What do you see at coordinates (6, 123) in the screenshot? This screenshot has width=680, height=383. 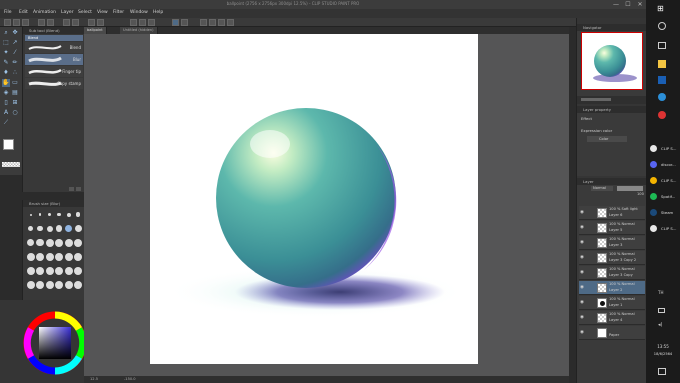 I see `correct-line-icon: ⟋` at bounding box center [6, 123].